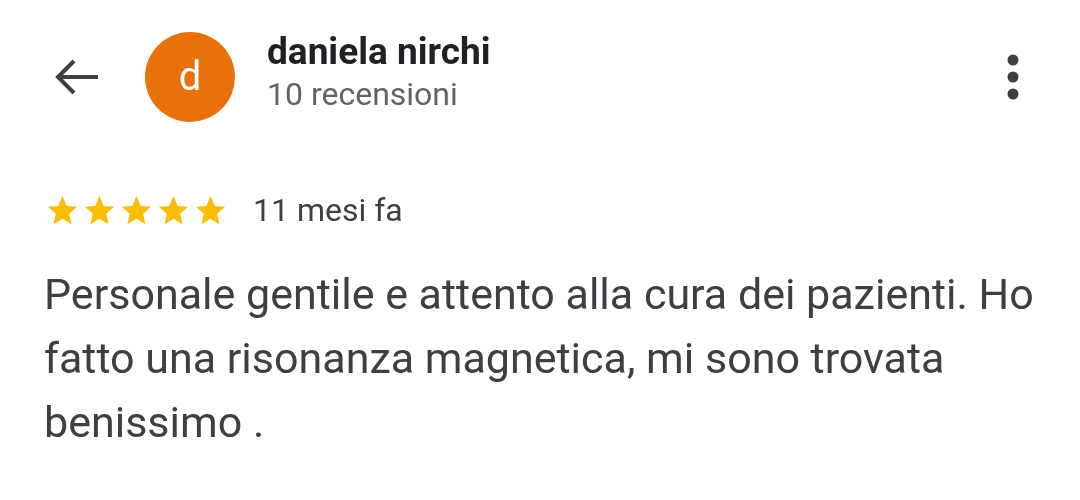  What do you see at coordinates (328, 210) in the screenshot?
I see `review-time: 11 mesi fa` at bounding box center [328, 210].